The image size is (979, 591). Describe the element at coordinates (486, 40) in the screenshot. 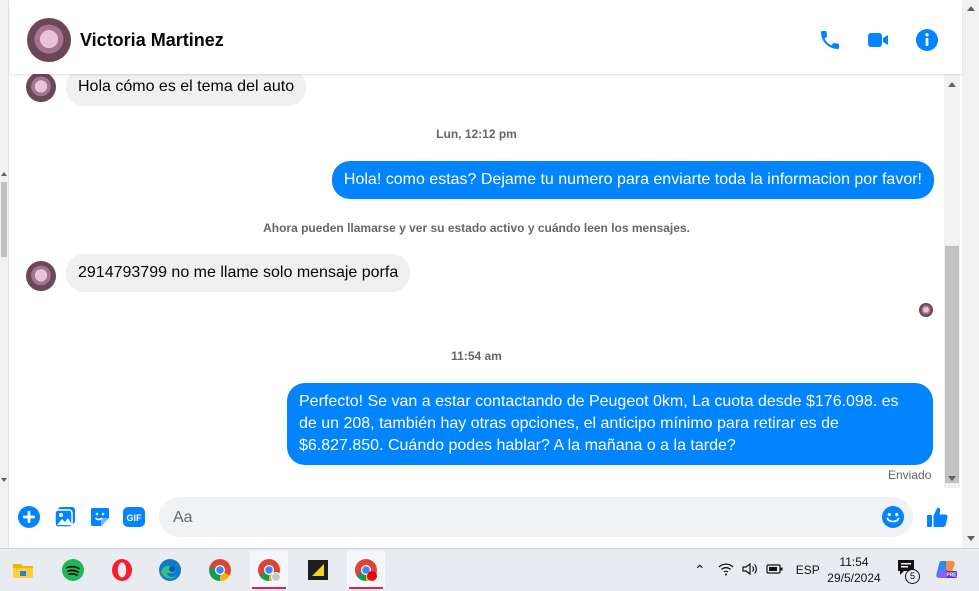

I see `conversation-header: Victoria Martinez` at that location.